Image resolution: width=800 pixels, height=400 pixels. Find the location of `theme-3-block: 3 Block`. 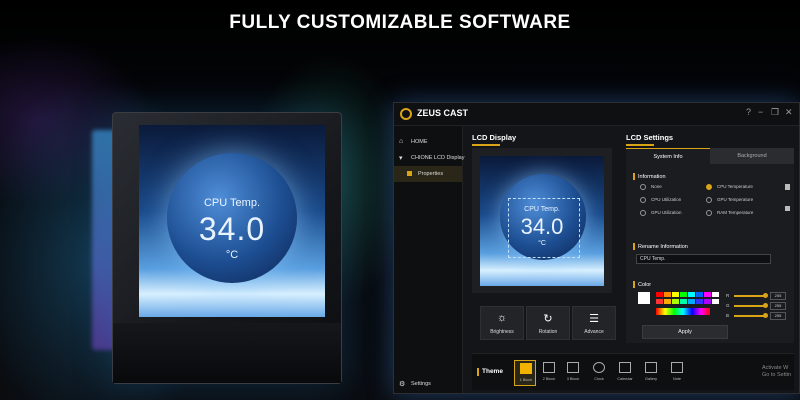

theme-3-block: 3 Block is located at coordinates (573, 373).